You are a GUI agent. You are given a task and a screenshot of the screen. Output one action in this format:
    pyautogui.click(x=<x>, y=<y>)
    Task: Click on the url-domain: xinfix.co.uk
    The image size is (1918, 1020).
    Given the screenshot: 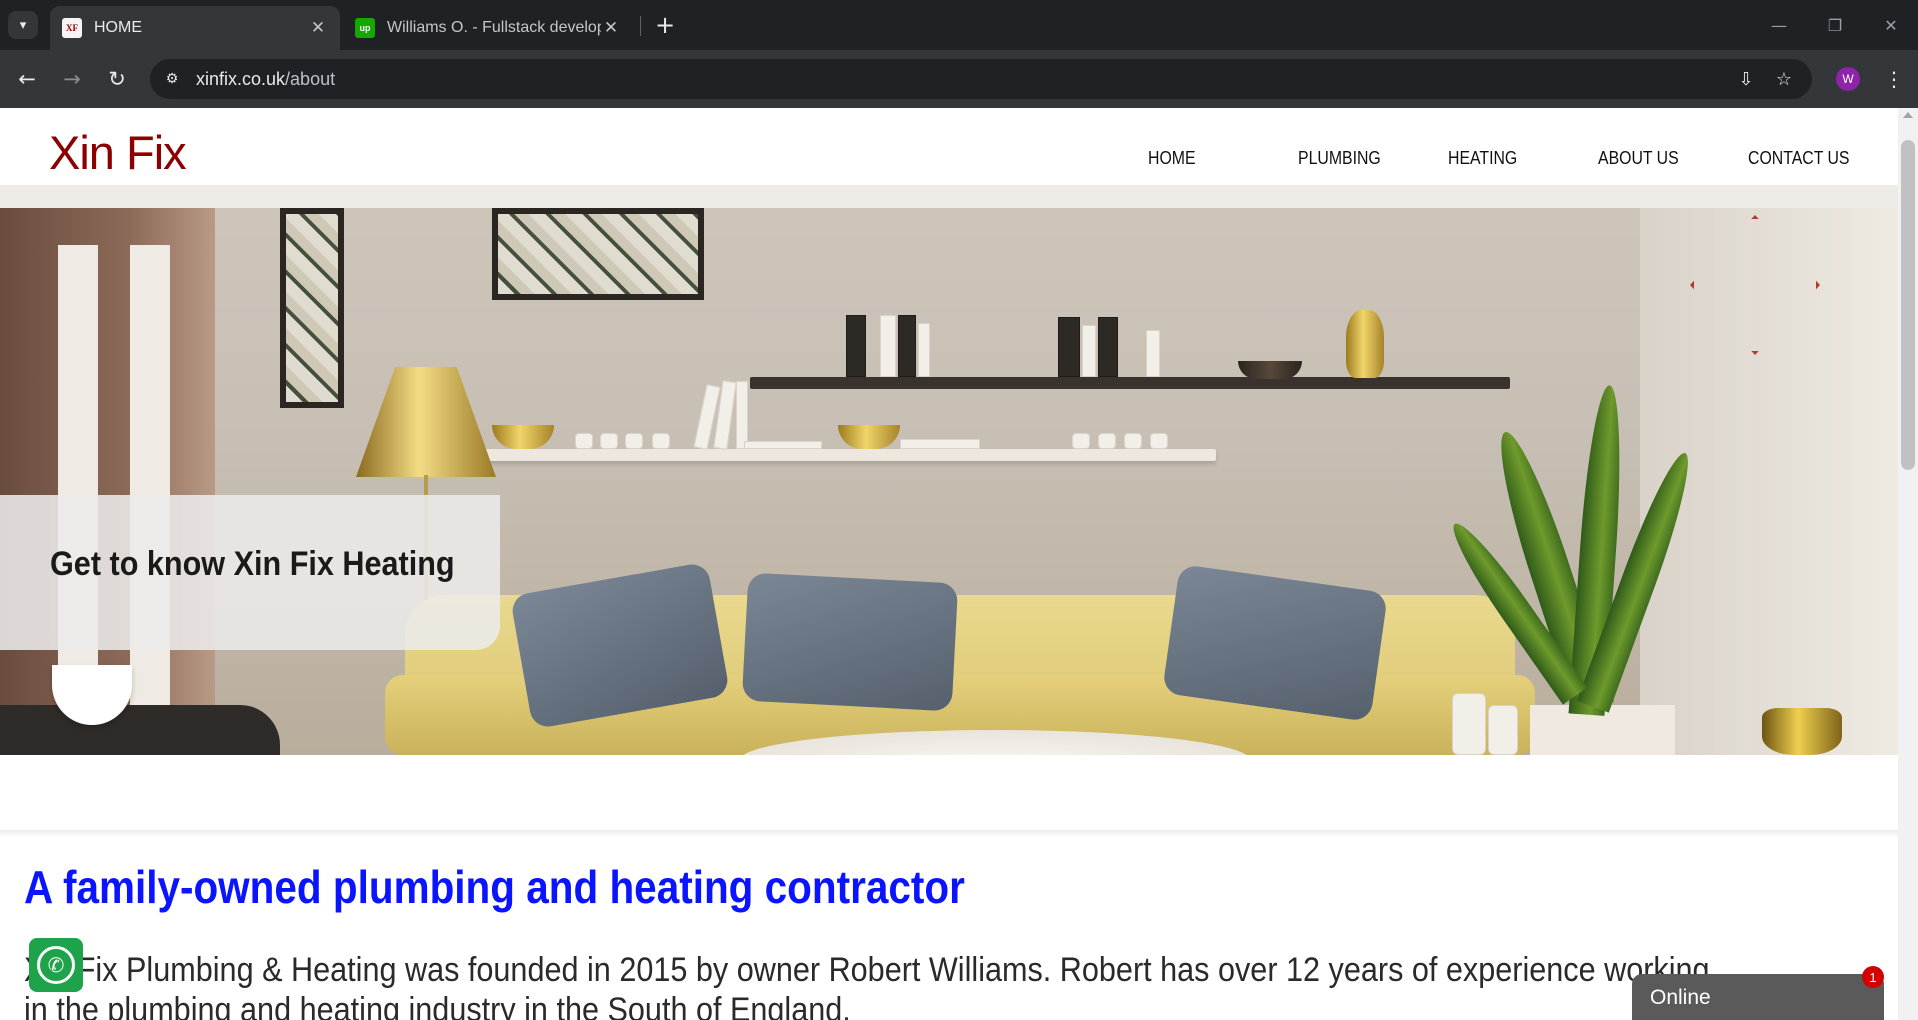 What is the action you would take?
    pyautogui.click(x=241, y=79)
    